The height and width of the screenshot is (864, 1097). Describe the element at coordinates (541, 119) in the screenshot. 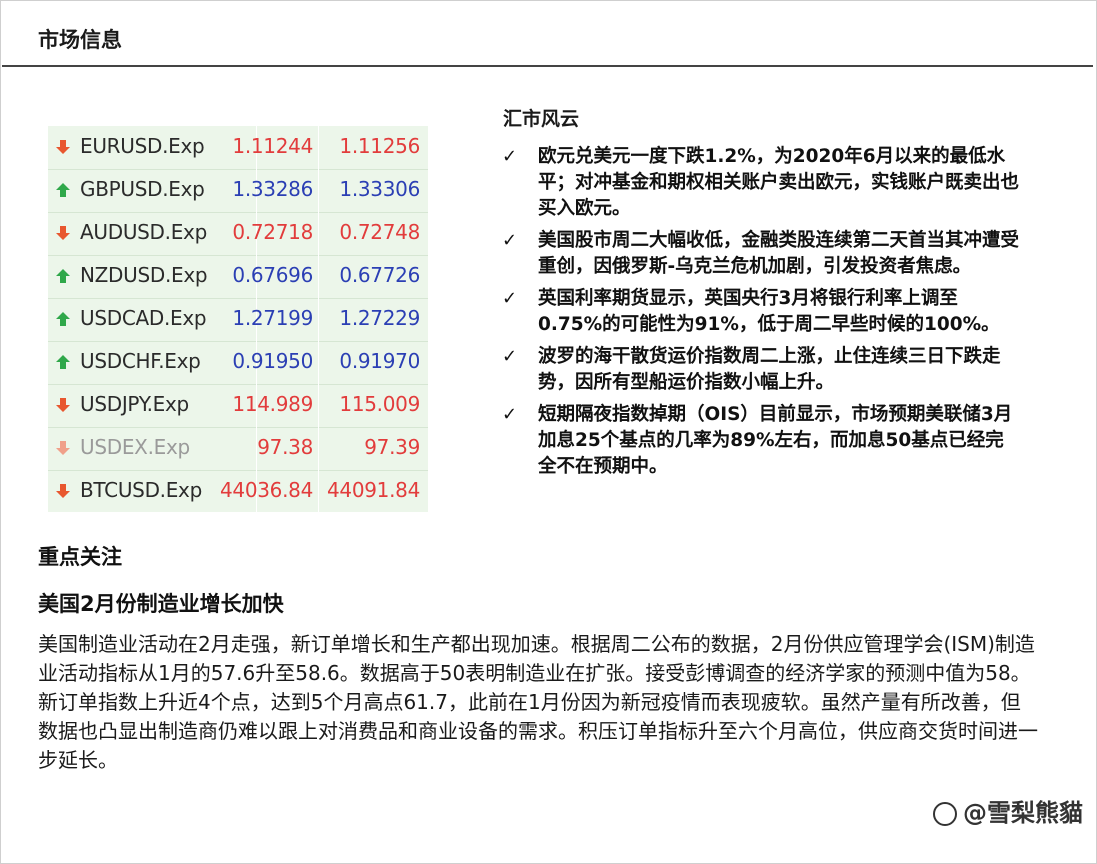

I see `fx-news-title: 汇市风云` at that location.